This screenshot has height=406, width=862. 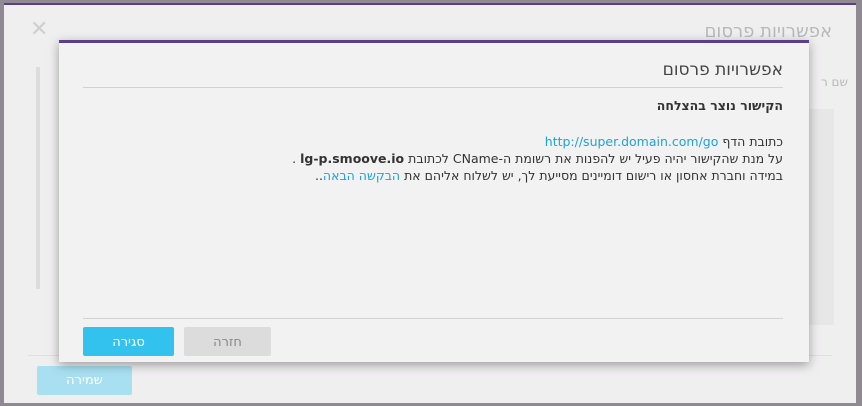 What do you see at coordinates (752, 141) in the screenshot?
I see `page-address-label: כתובת הדף` at bounding box center [752, 141].